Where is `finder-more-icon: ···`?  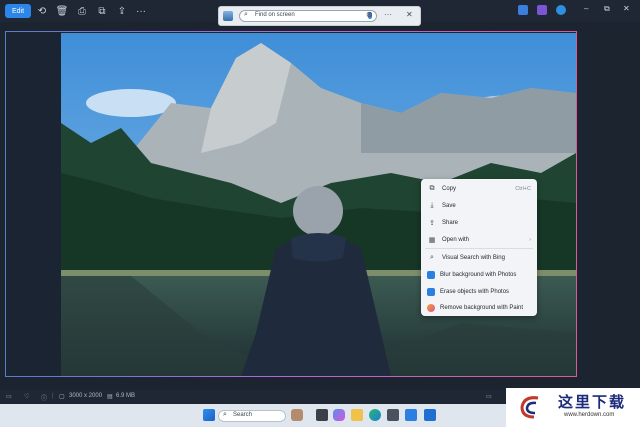 finder-more-icon: ··· is located at coordinates (388, 14).